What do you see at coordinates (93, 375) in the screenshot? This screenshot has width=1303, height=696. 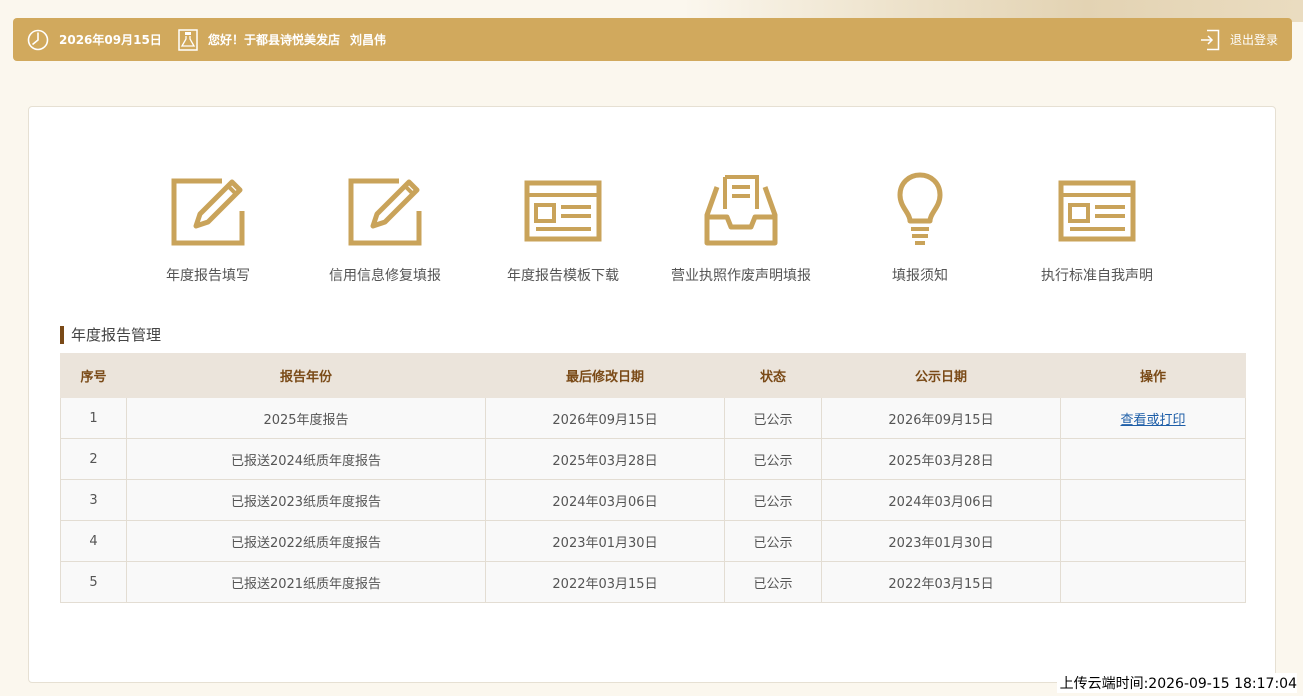 I see `column-header-no: 序号` at bounding box center [93, 375].